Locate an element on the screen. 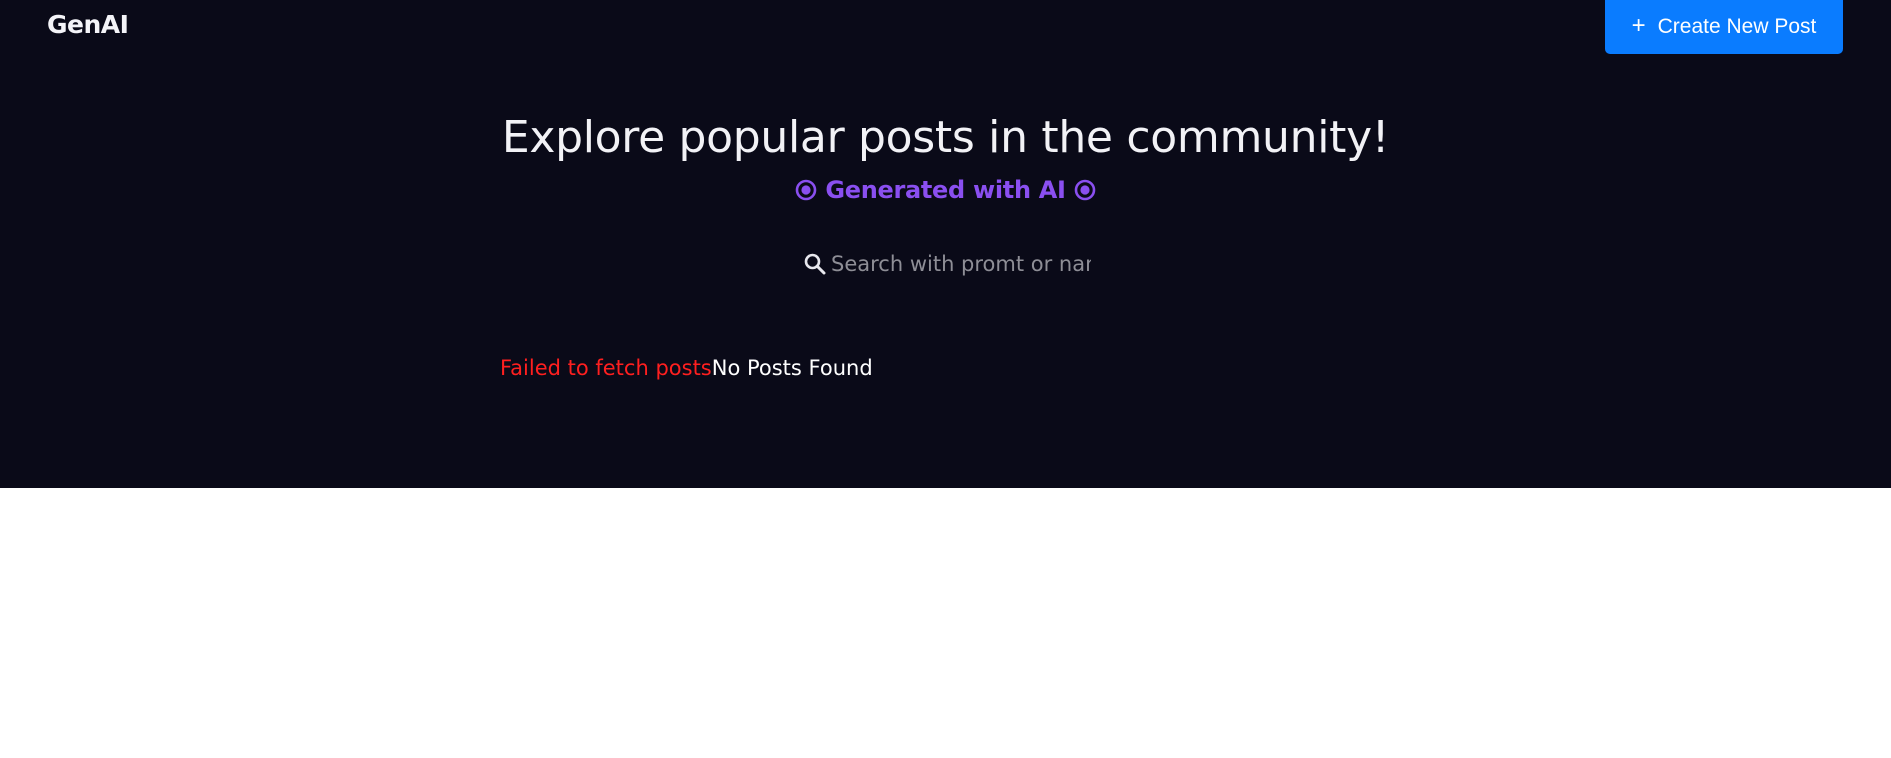 Image resolution: width=1891 pixels, height=758 pixels. error-message: Failed to fetch posts is located at coordinates (606, 368).